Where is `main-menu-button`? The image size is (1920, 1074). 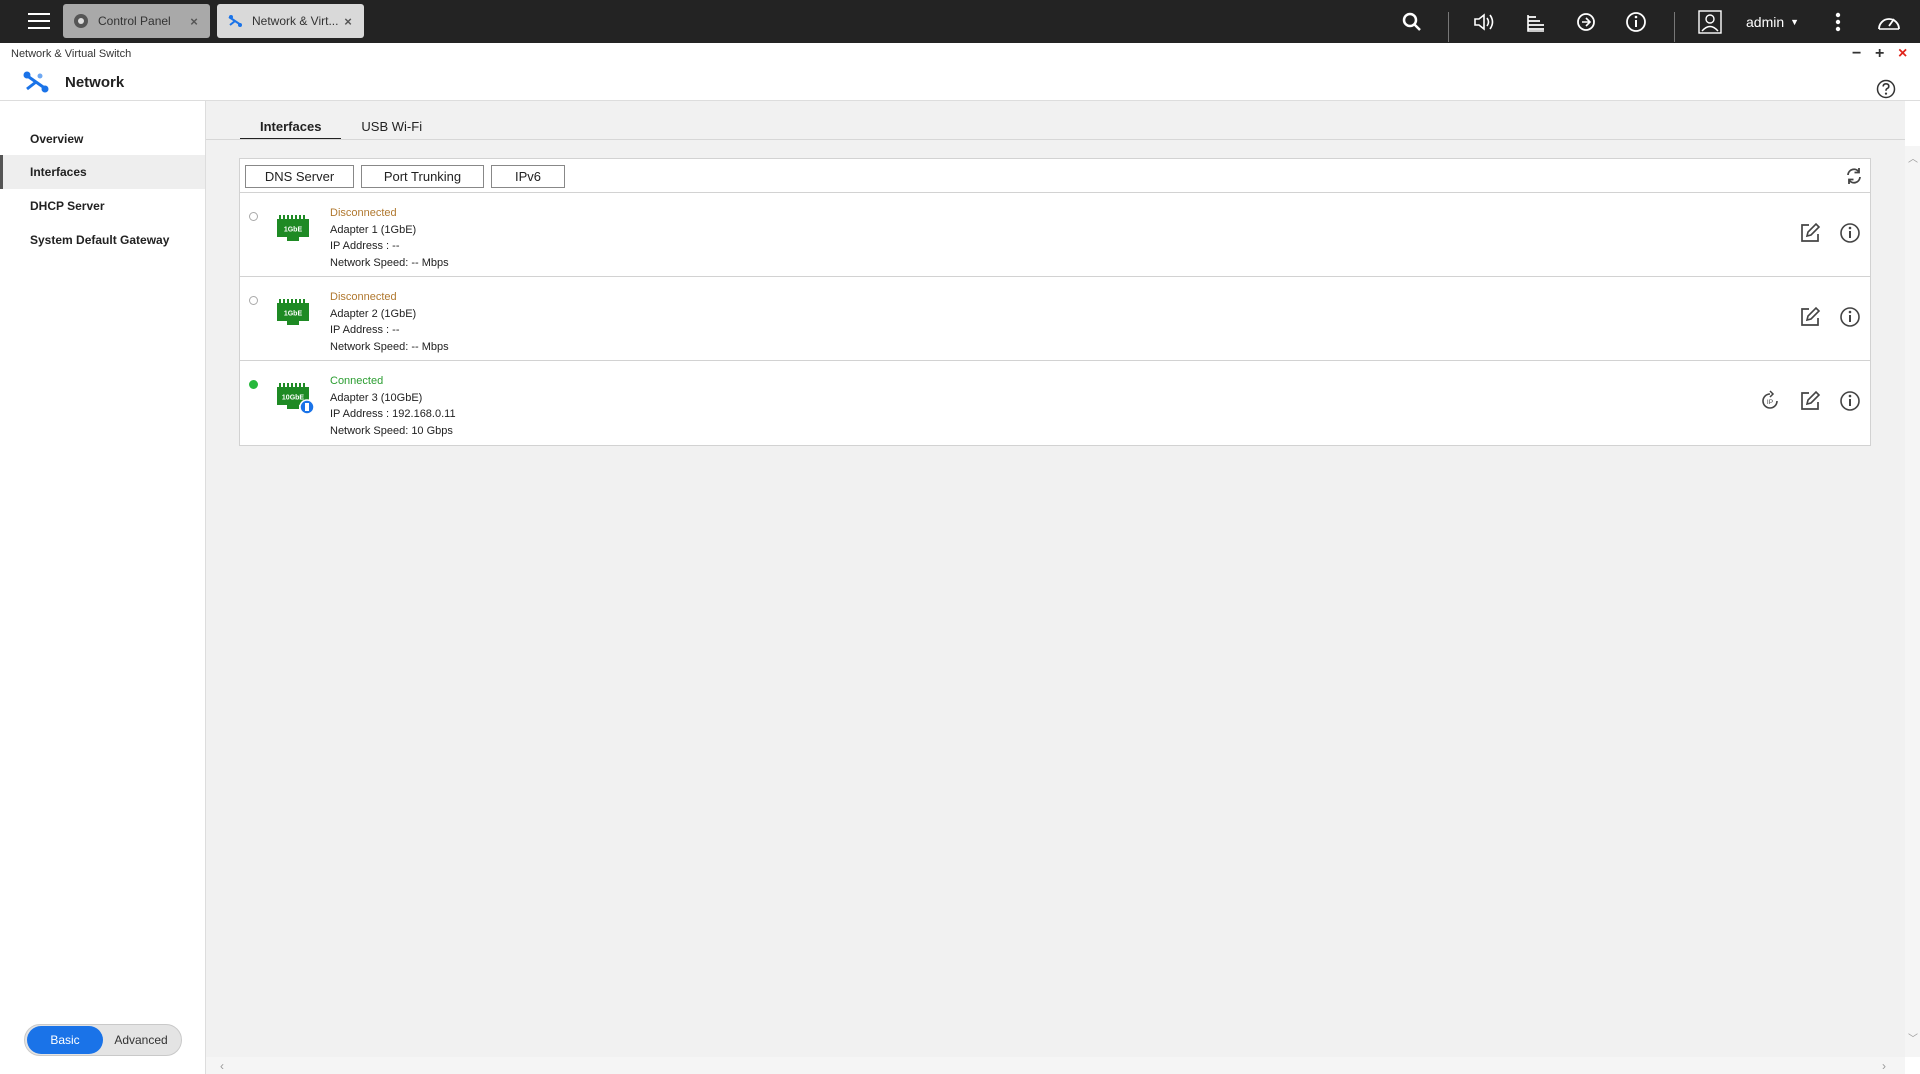
main-menu-button is located at coordinates (39, 21).